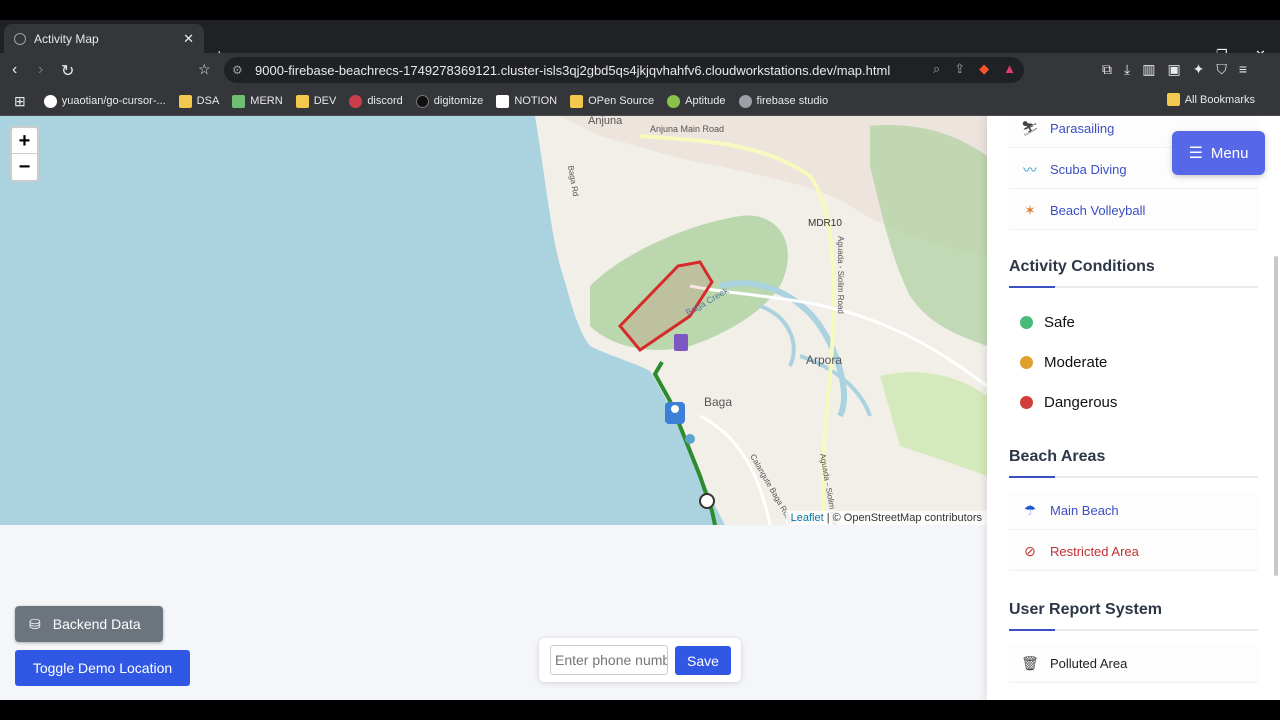 Image resolution: width=1280 pixels, height=720 pixels. Describe the element at coordinates (840, 275) in the screenshot. I see `map-label-aguada-road: Aguada - Siolim Road` at that location.